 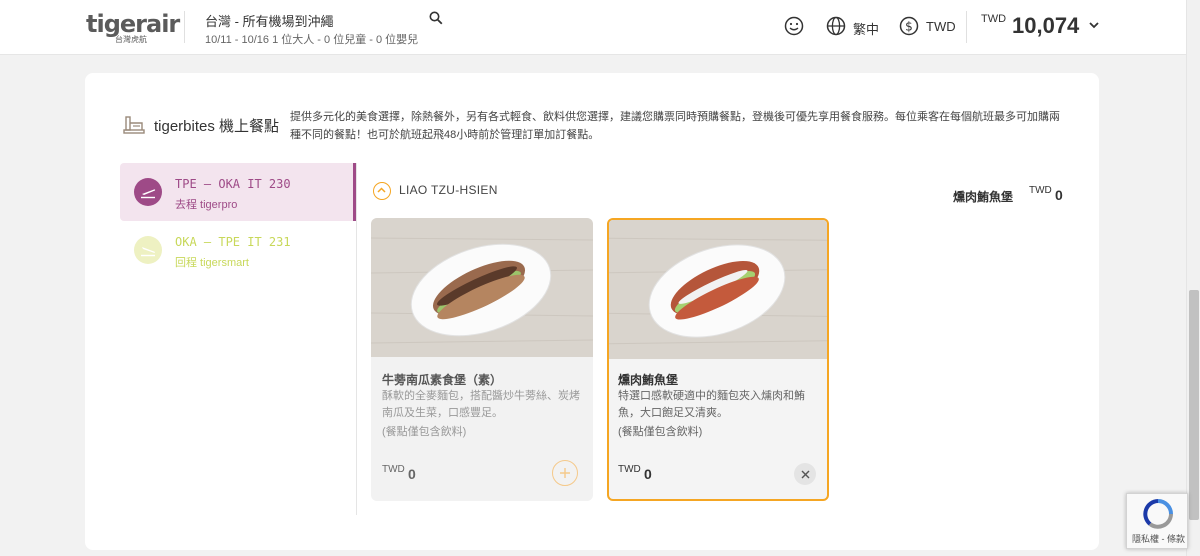 I want to click on search-icon, so click(x=436, y=18).